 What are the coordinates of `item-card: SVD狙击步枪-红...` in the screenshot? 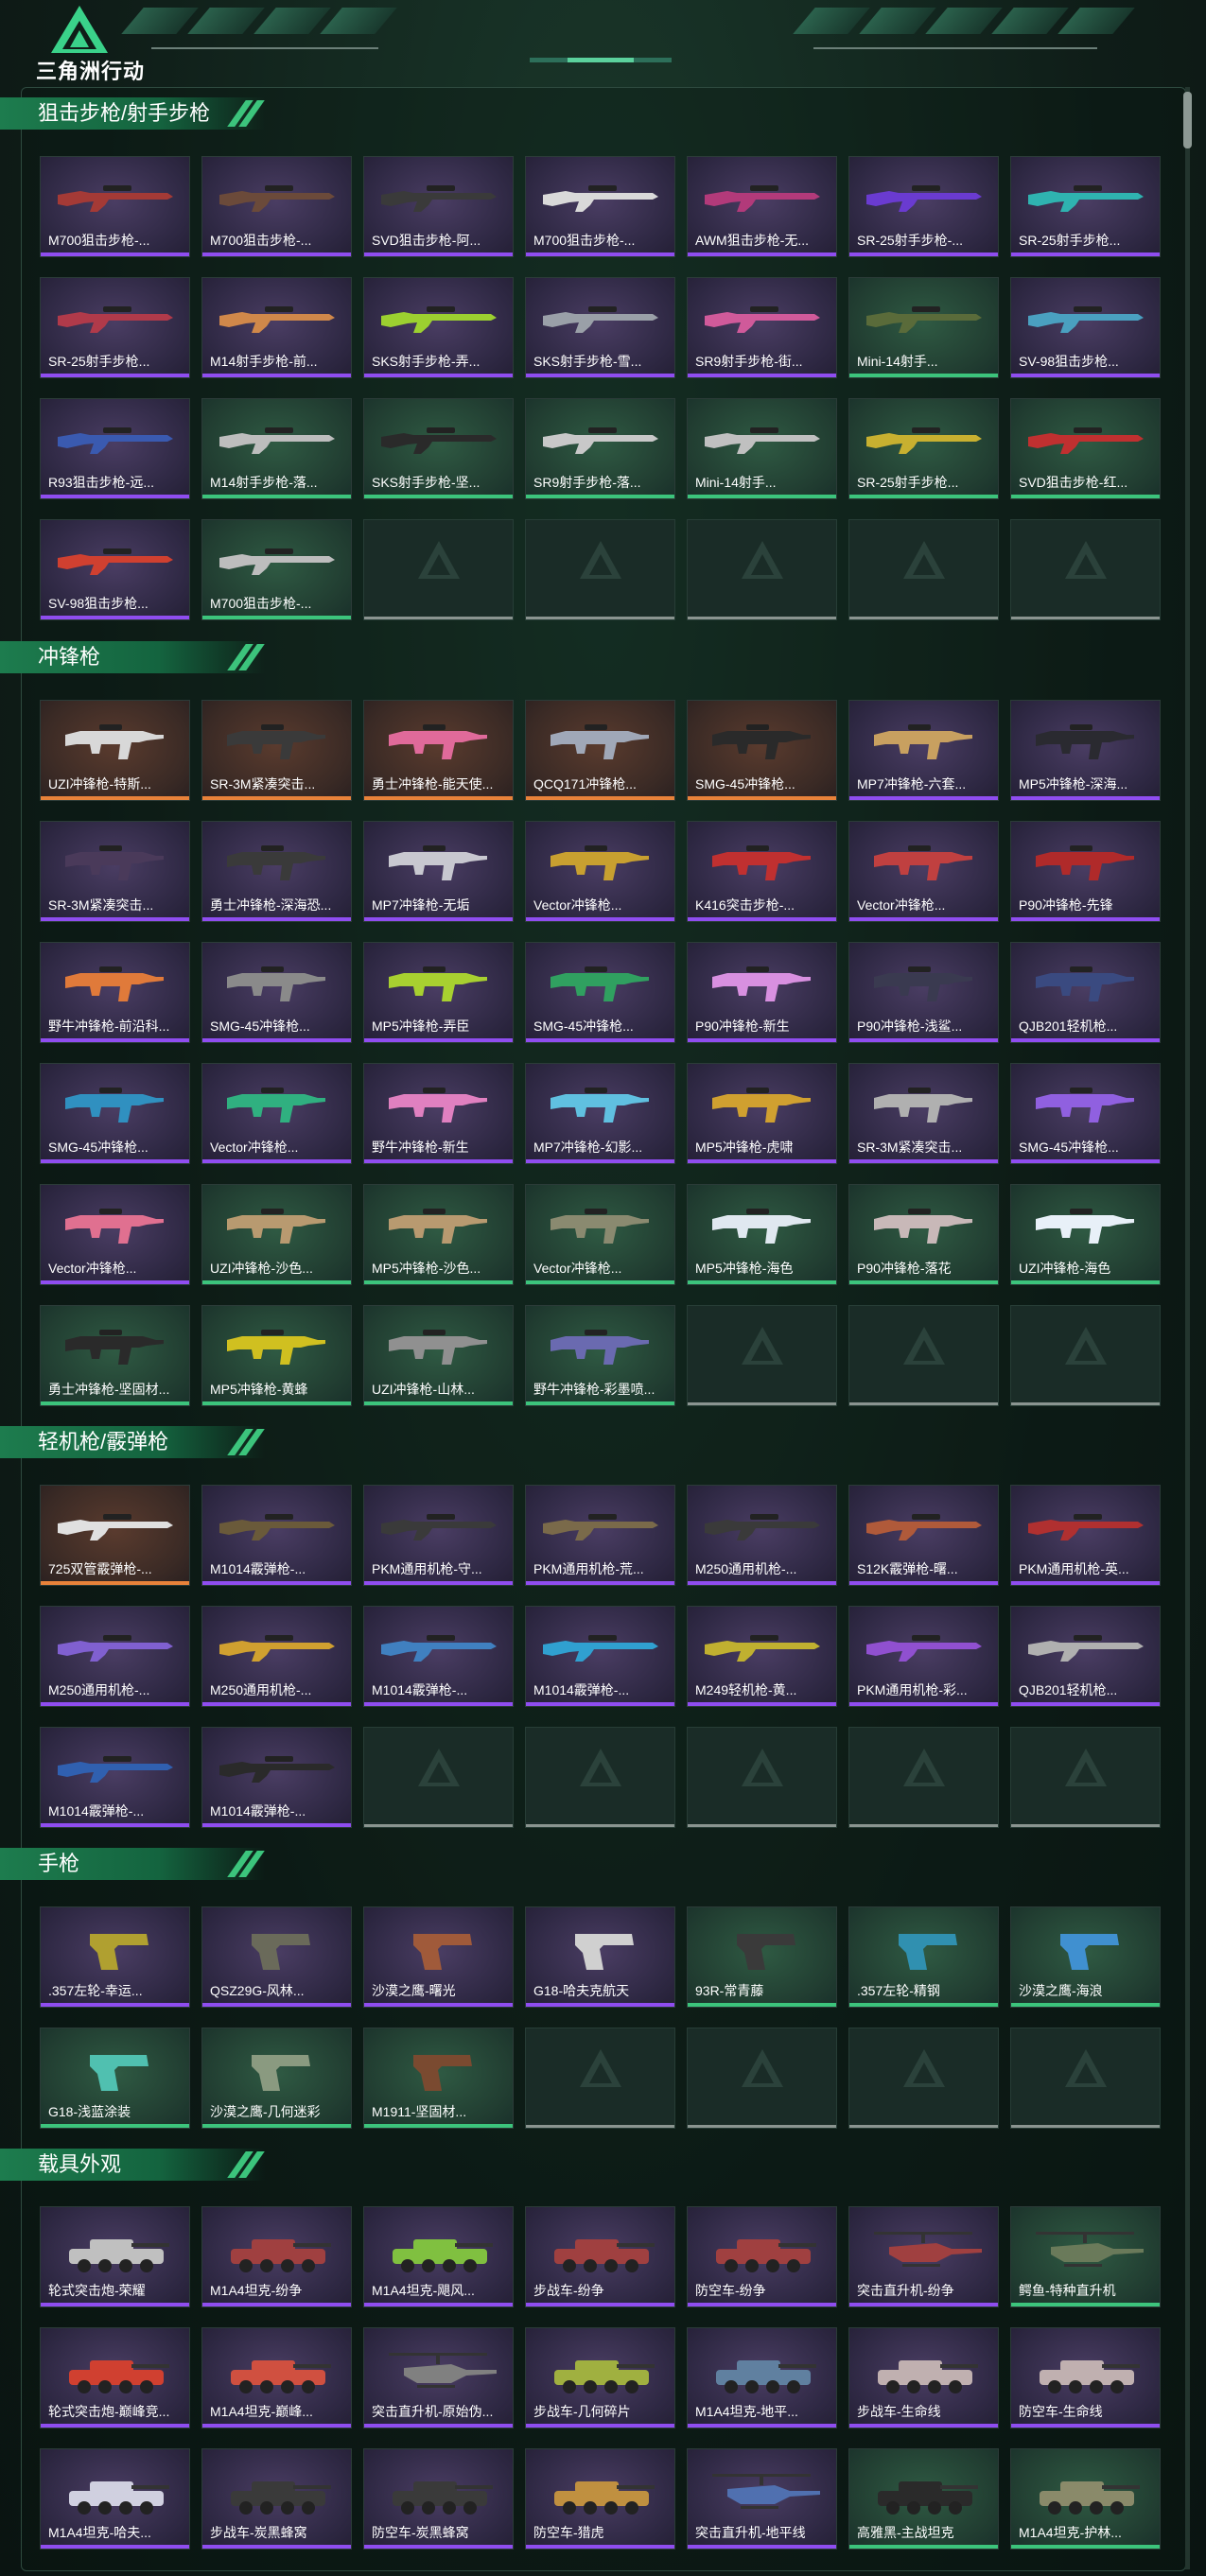 It's located at (1085, 448).